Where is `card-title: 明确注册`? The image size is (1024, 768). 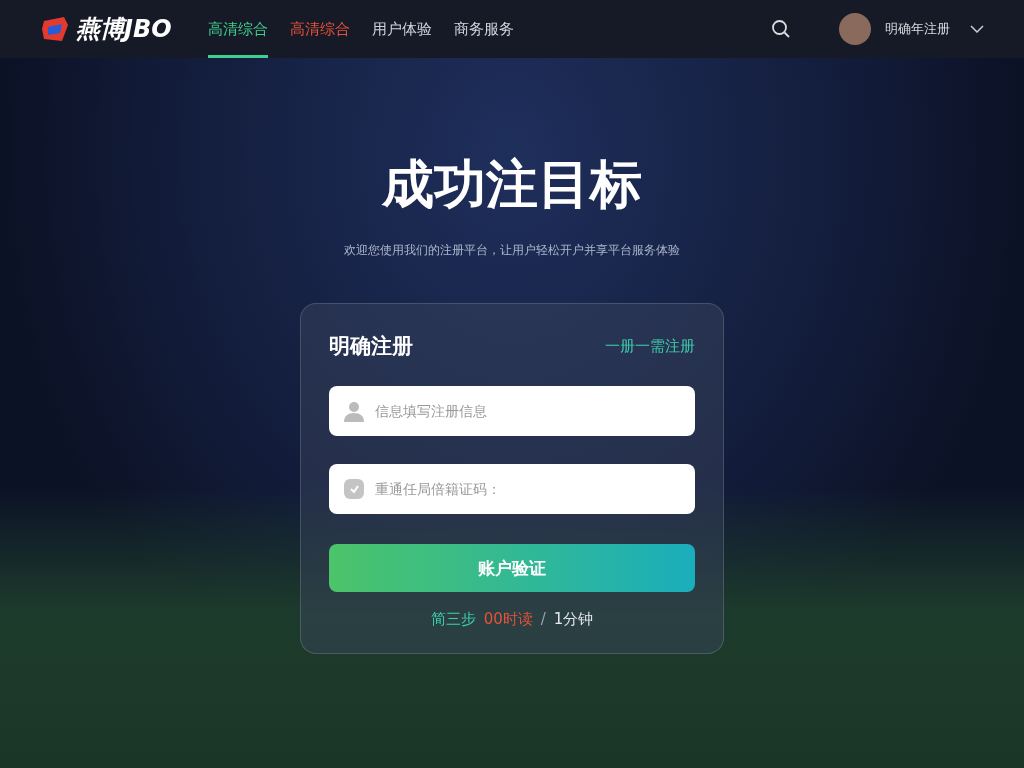
card-title: 明确注册 is located at coordinates (371, 346).